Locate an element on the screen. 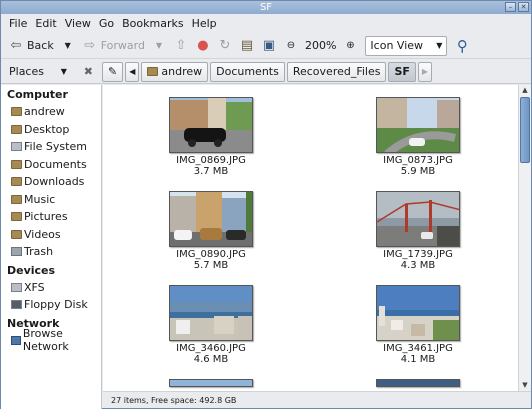 The image size is (532, 409). sidebar-item-downloads: Downloads is located at coordinates (51, 182).